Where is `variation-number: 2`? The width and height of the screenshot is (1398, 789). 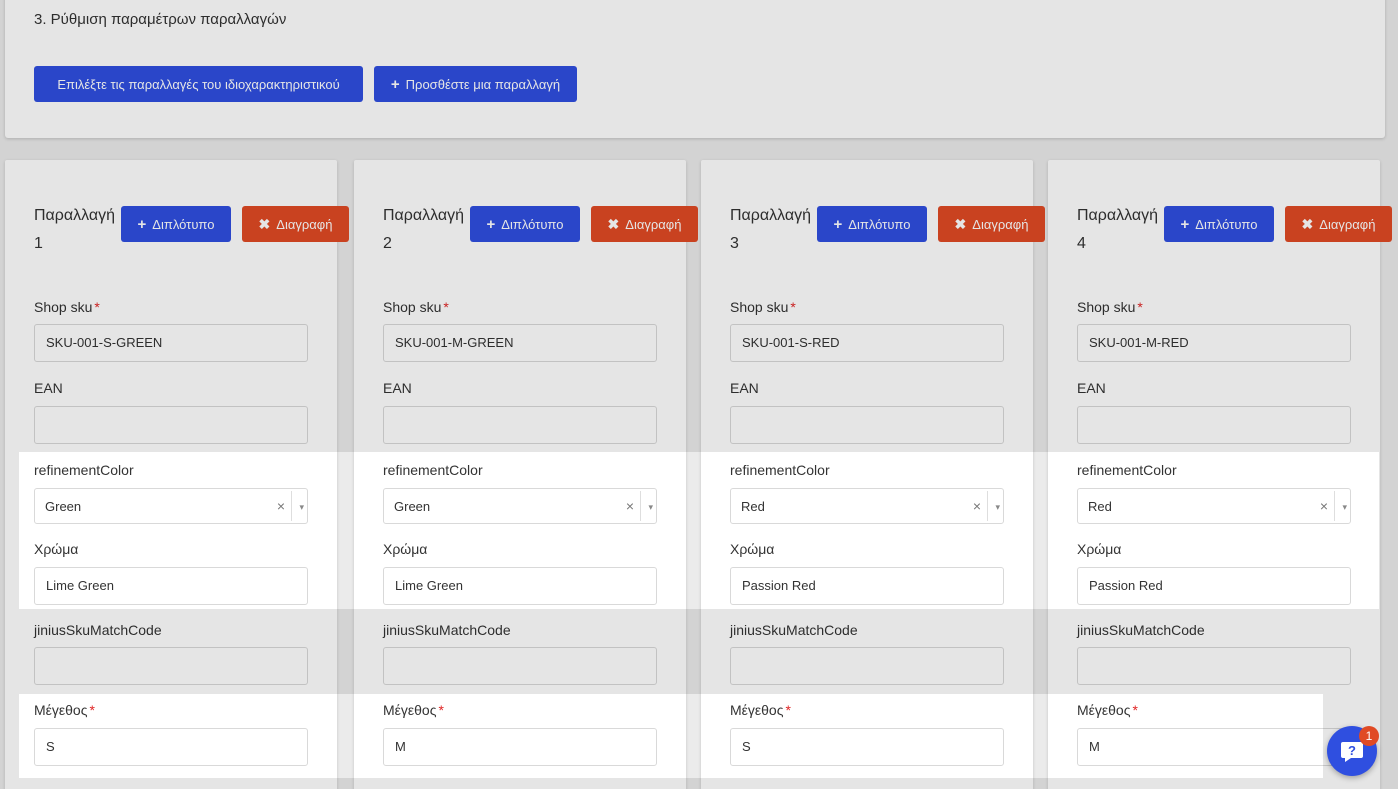
variation-number: 2 is located at coordinates (387, 243).